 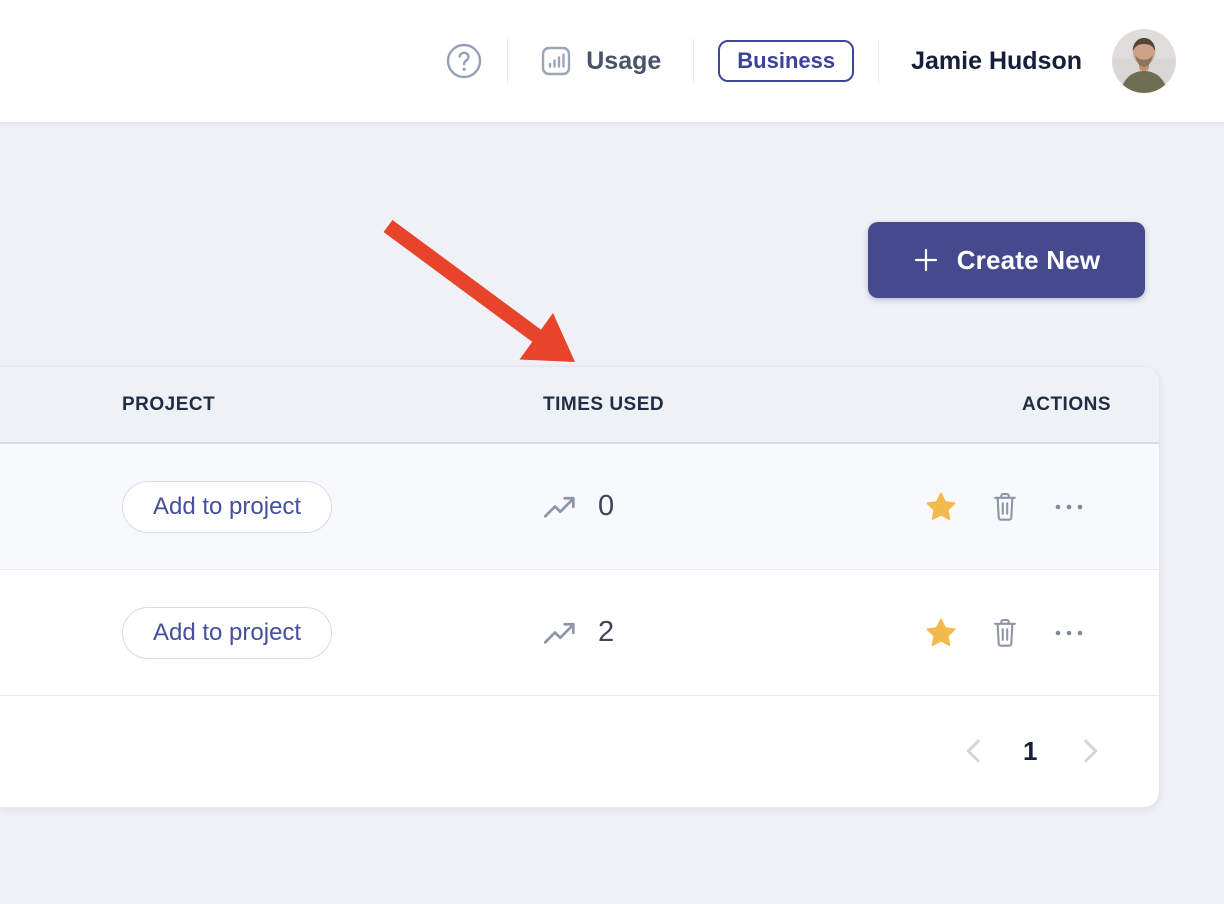 I want to click on table-row: Add to project 0, so click(x=579, y=507).